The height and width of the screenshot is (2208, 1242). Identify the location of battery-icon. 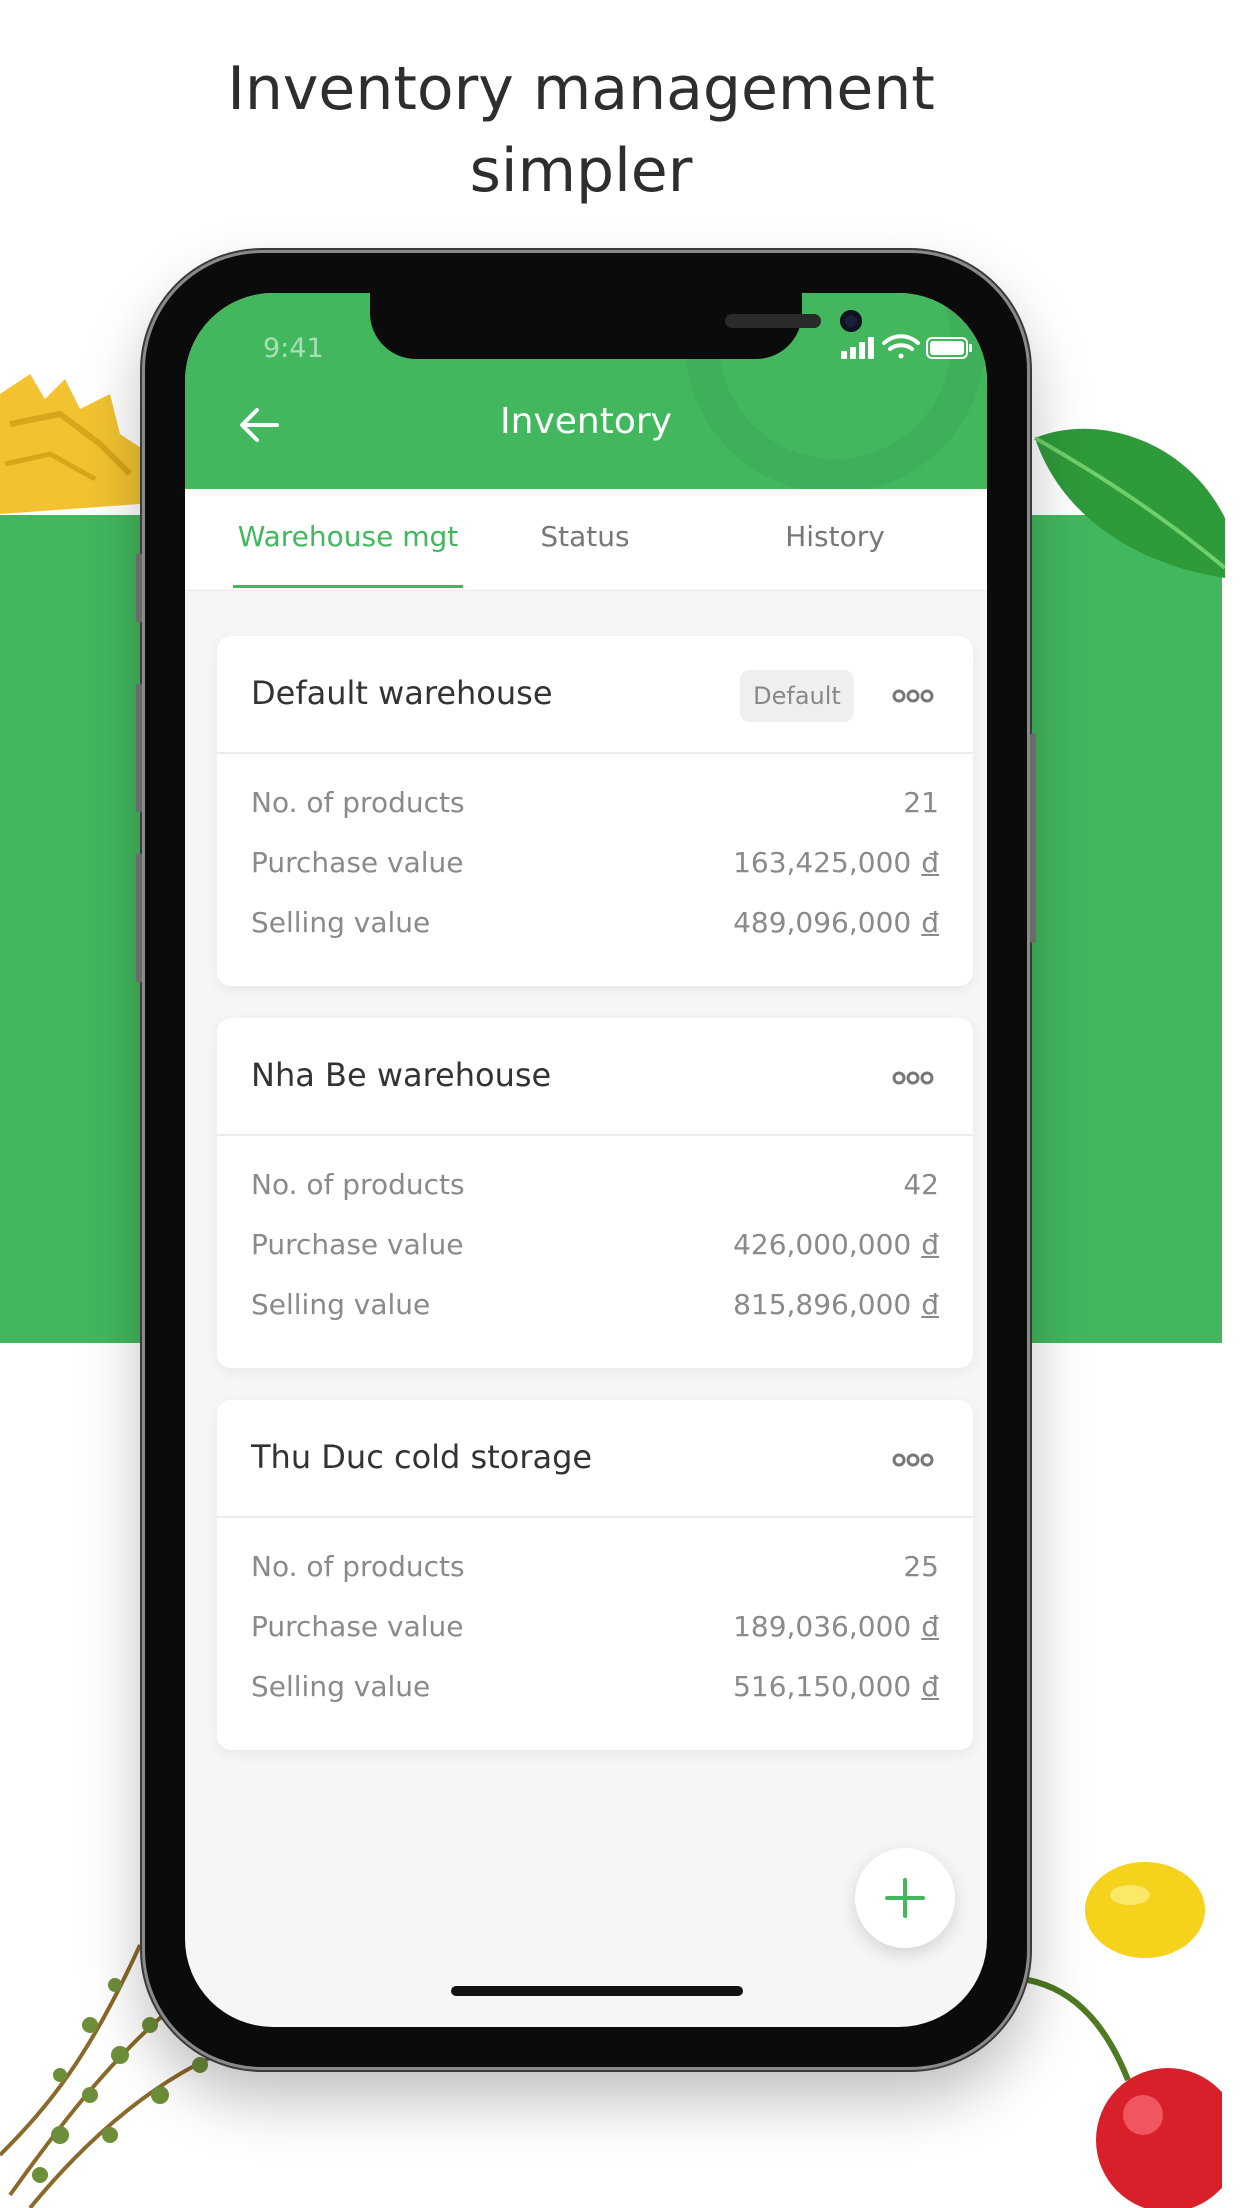
(949, 348).